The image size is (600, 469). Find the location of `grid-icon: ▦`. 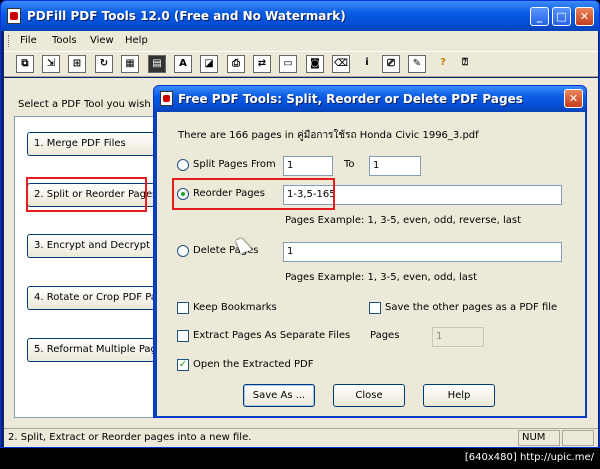

grid-icon: ▦ is located at coordinates (130, 64).